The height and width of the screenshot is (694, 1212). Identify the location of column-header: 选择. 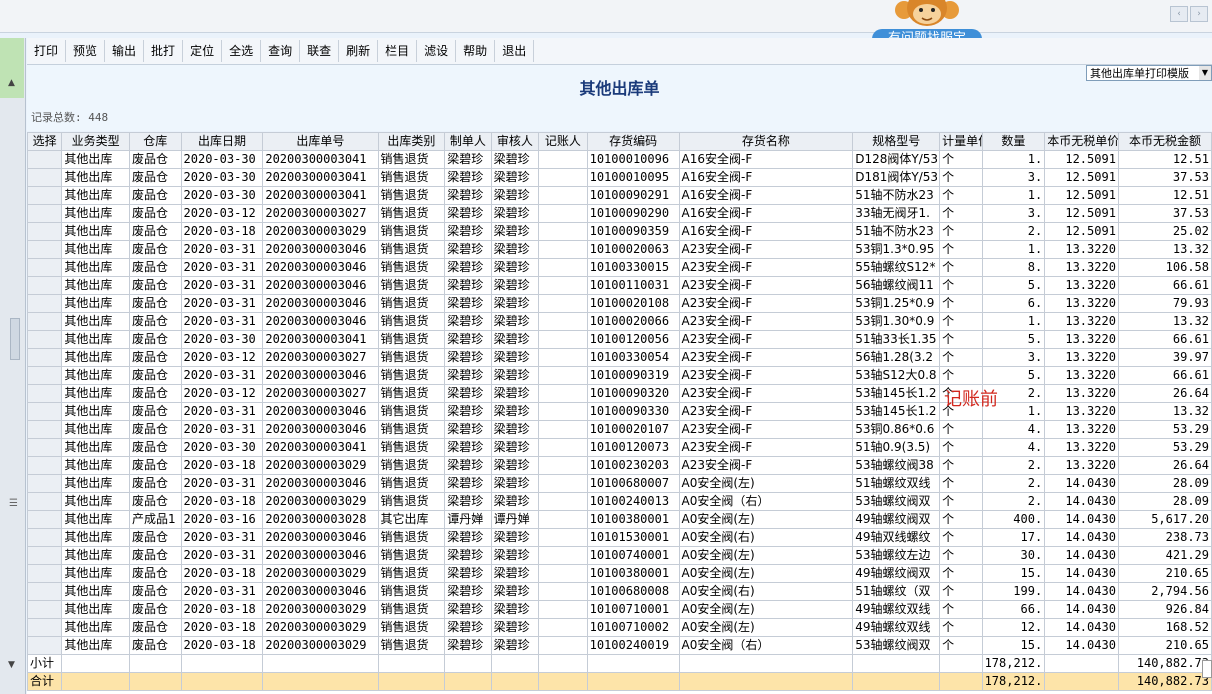
(45, 141).